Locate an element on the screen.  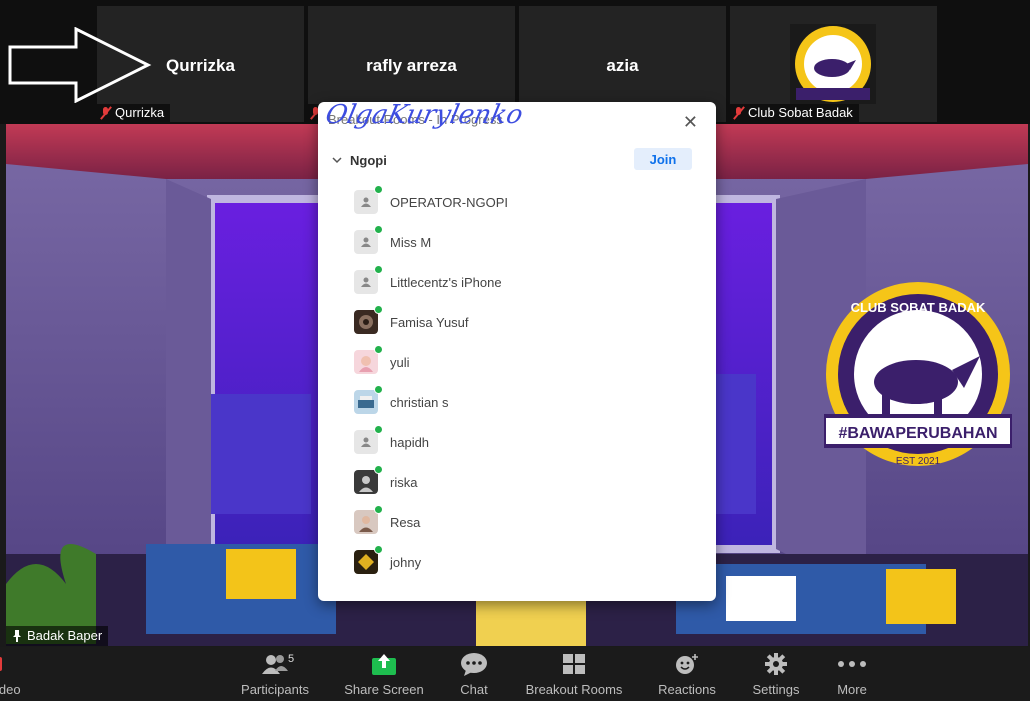
participant-name-label: Club Sobat Badak is located at coordinates (794, 113).